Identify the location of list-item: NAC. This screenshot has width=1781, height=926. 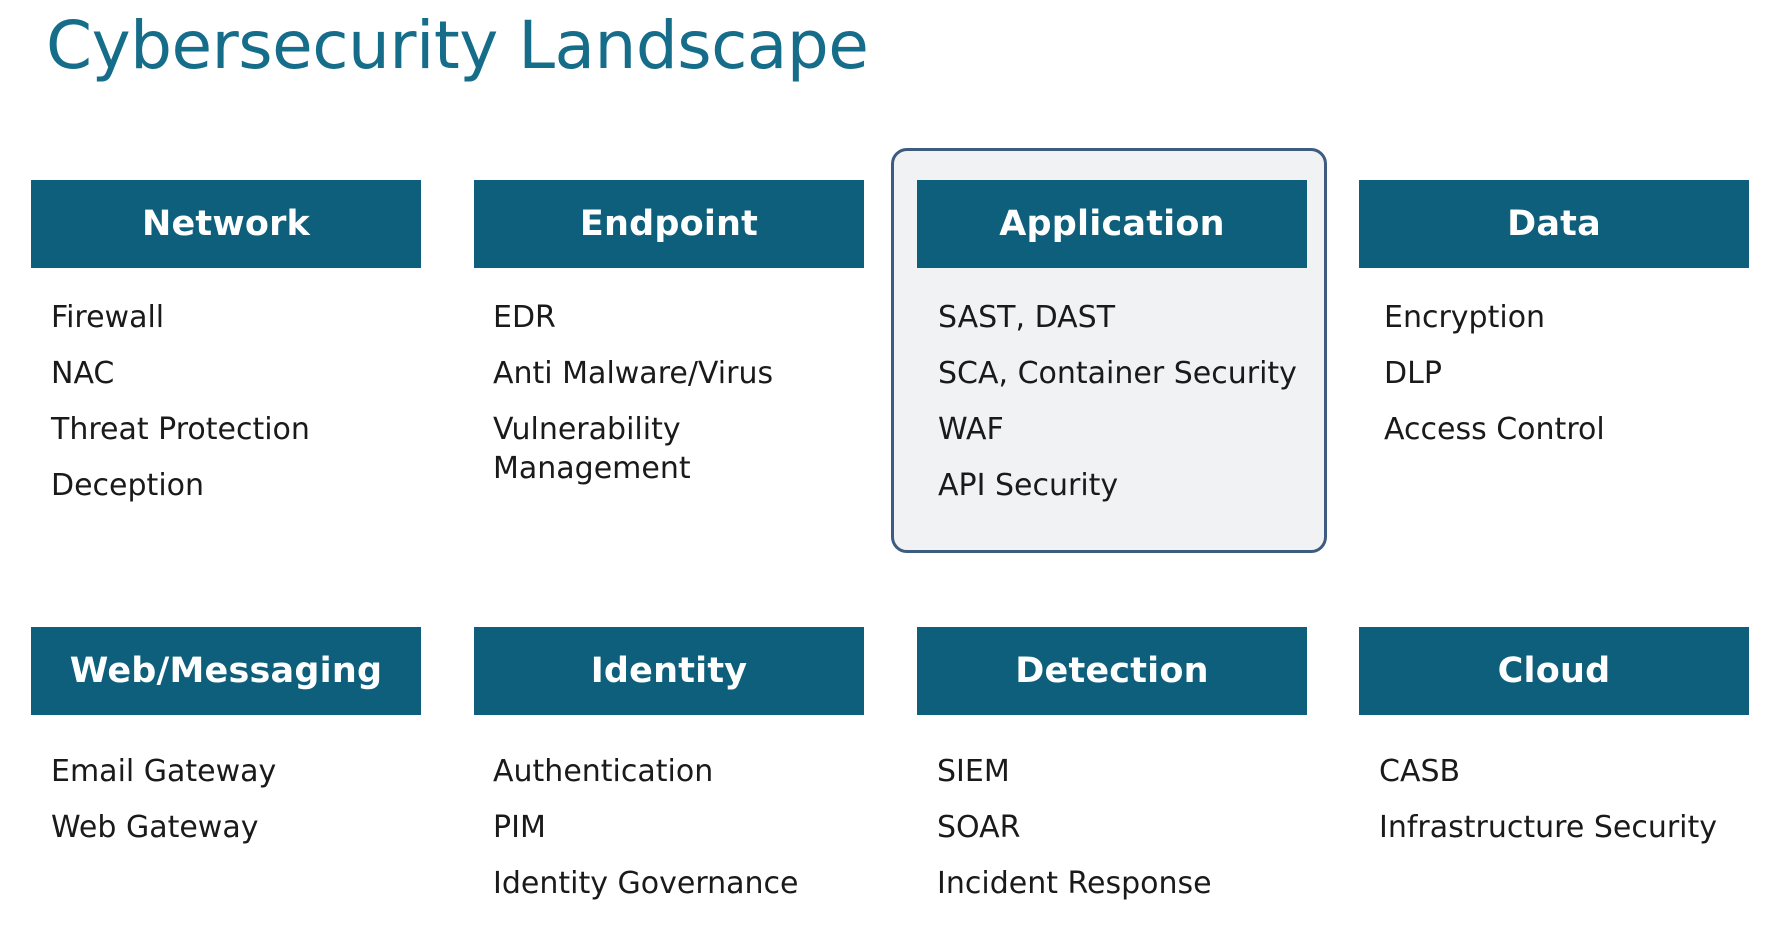
(83, 373).